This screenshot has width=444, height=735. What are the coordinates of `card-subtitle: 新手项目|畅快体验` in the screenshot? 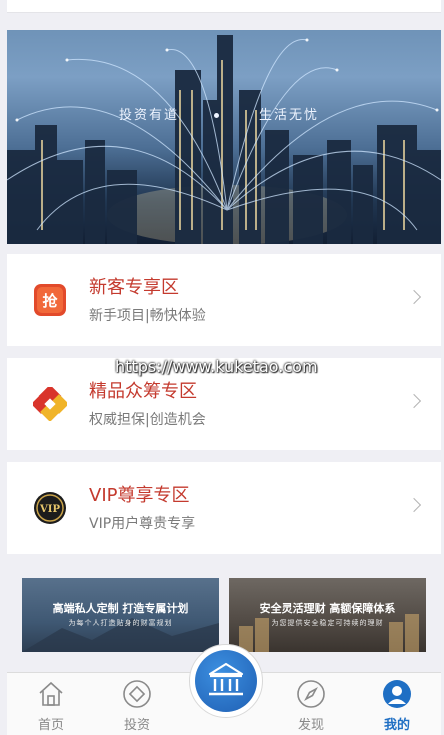 It's located at (147, 316).